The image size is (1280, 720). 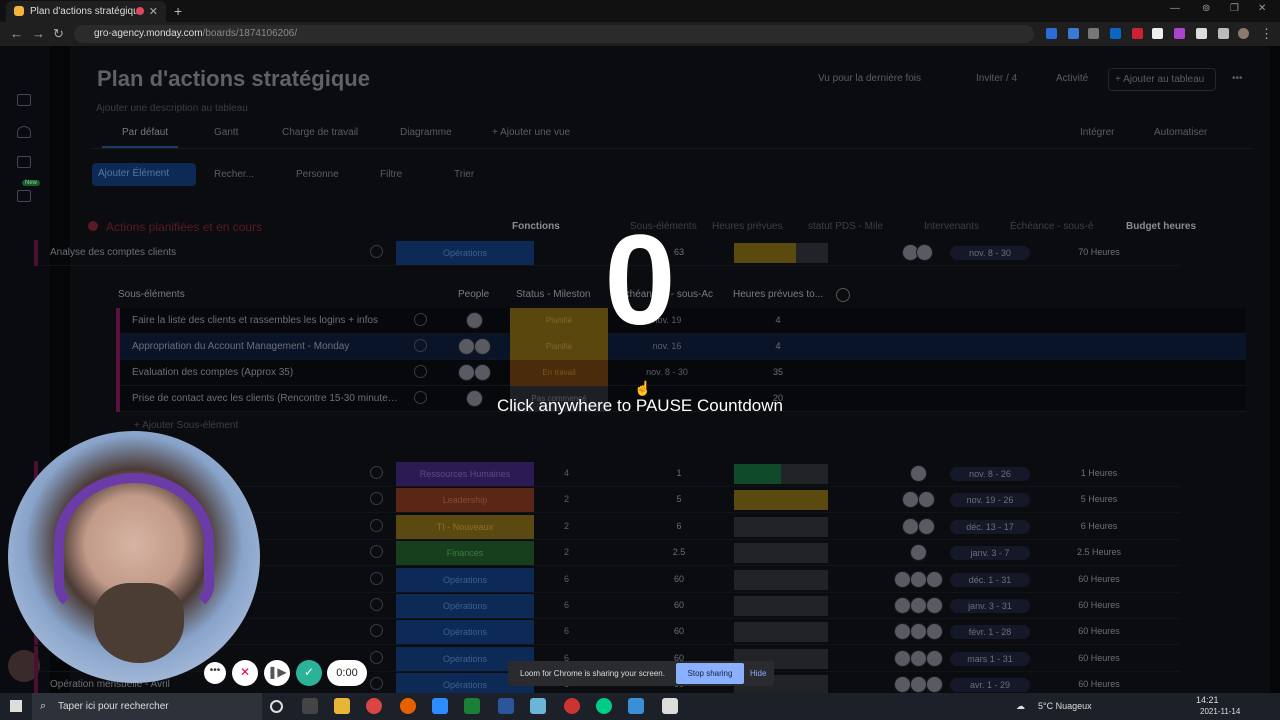 I want to click on activity-button: Activité, so click(x=1072, y=78).